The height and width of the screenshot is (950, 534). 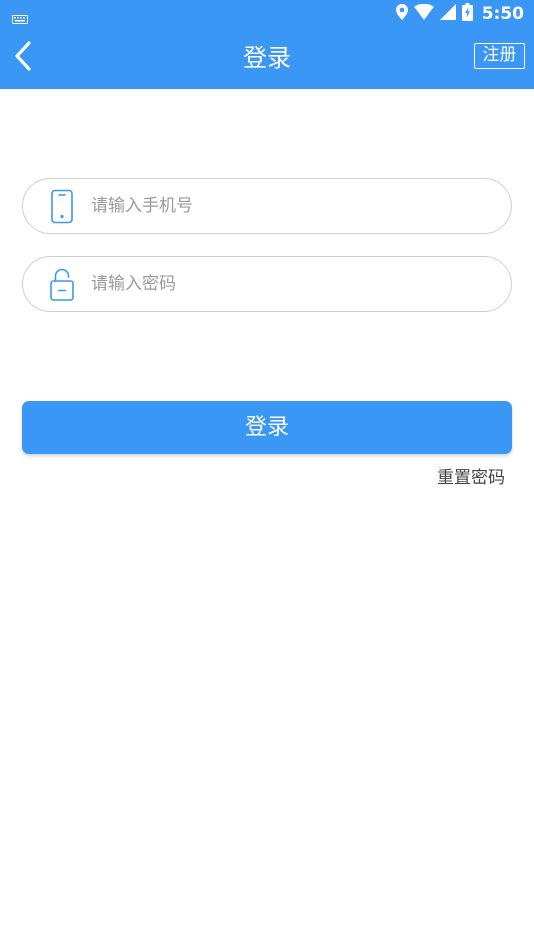 I want to click on lock-icon, so click(x=62, y=285).